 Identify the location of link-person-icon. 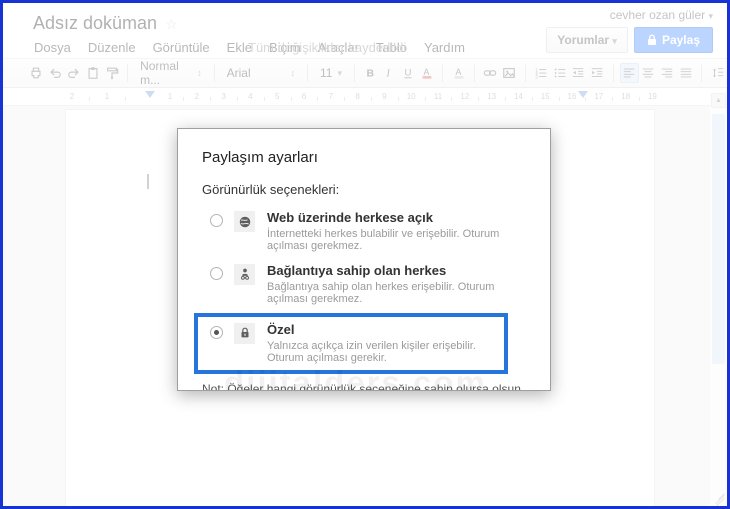
(244, 274).